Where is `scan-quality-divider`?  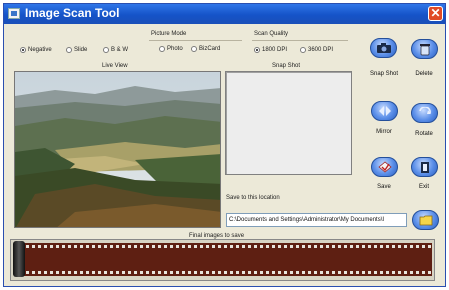 scan-quality-divider is located at coordinates (300, 40).